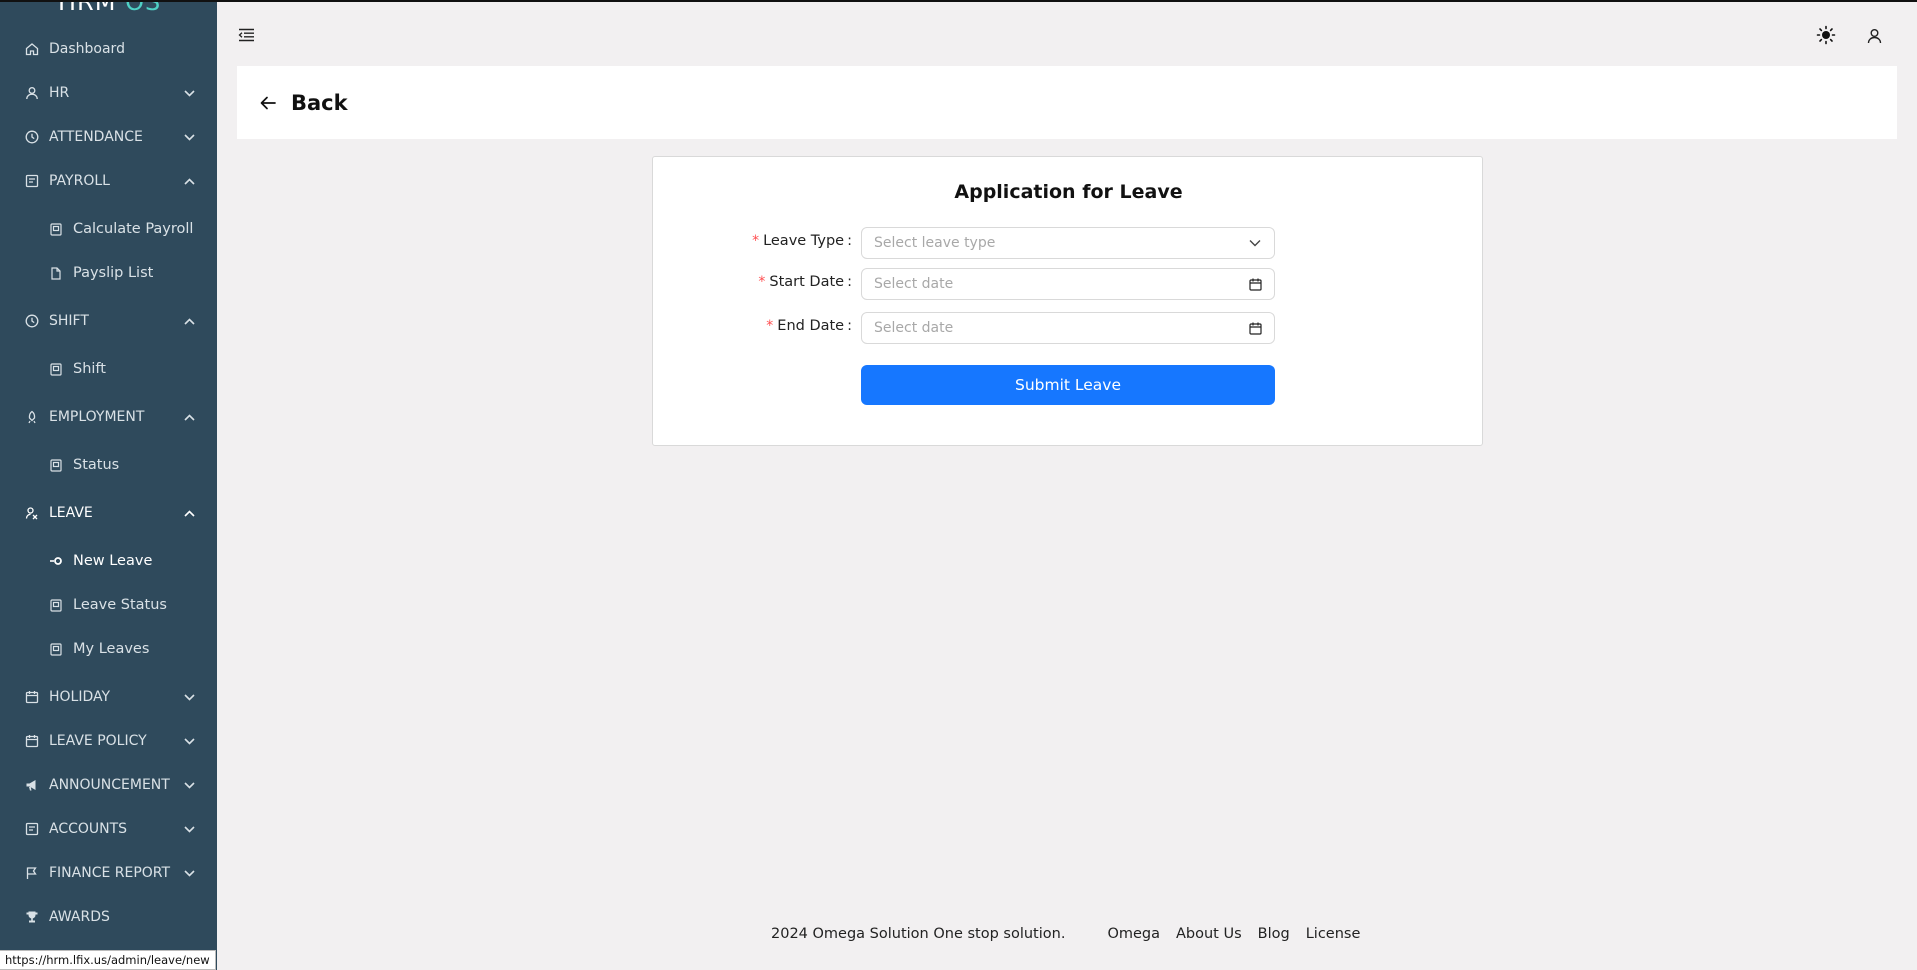  Describe the element at coordinates (935, 243) in the screenshot. I see `leave-type-placeholder: Select leave type` at that location.